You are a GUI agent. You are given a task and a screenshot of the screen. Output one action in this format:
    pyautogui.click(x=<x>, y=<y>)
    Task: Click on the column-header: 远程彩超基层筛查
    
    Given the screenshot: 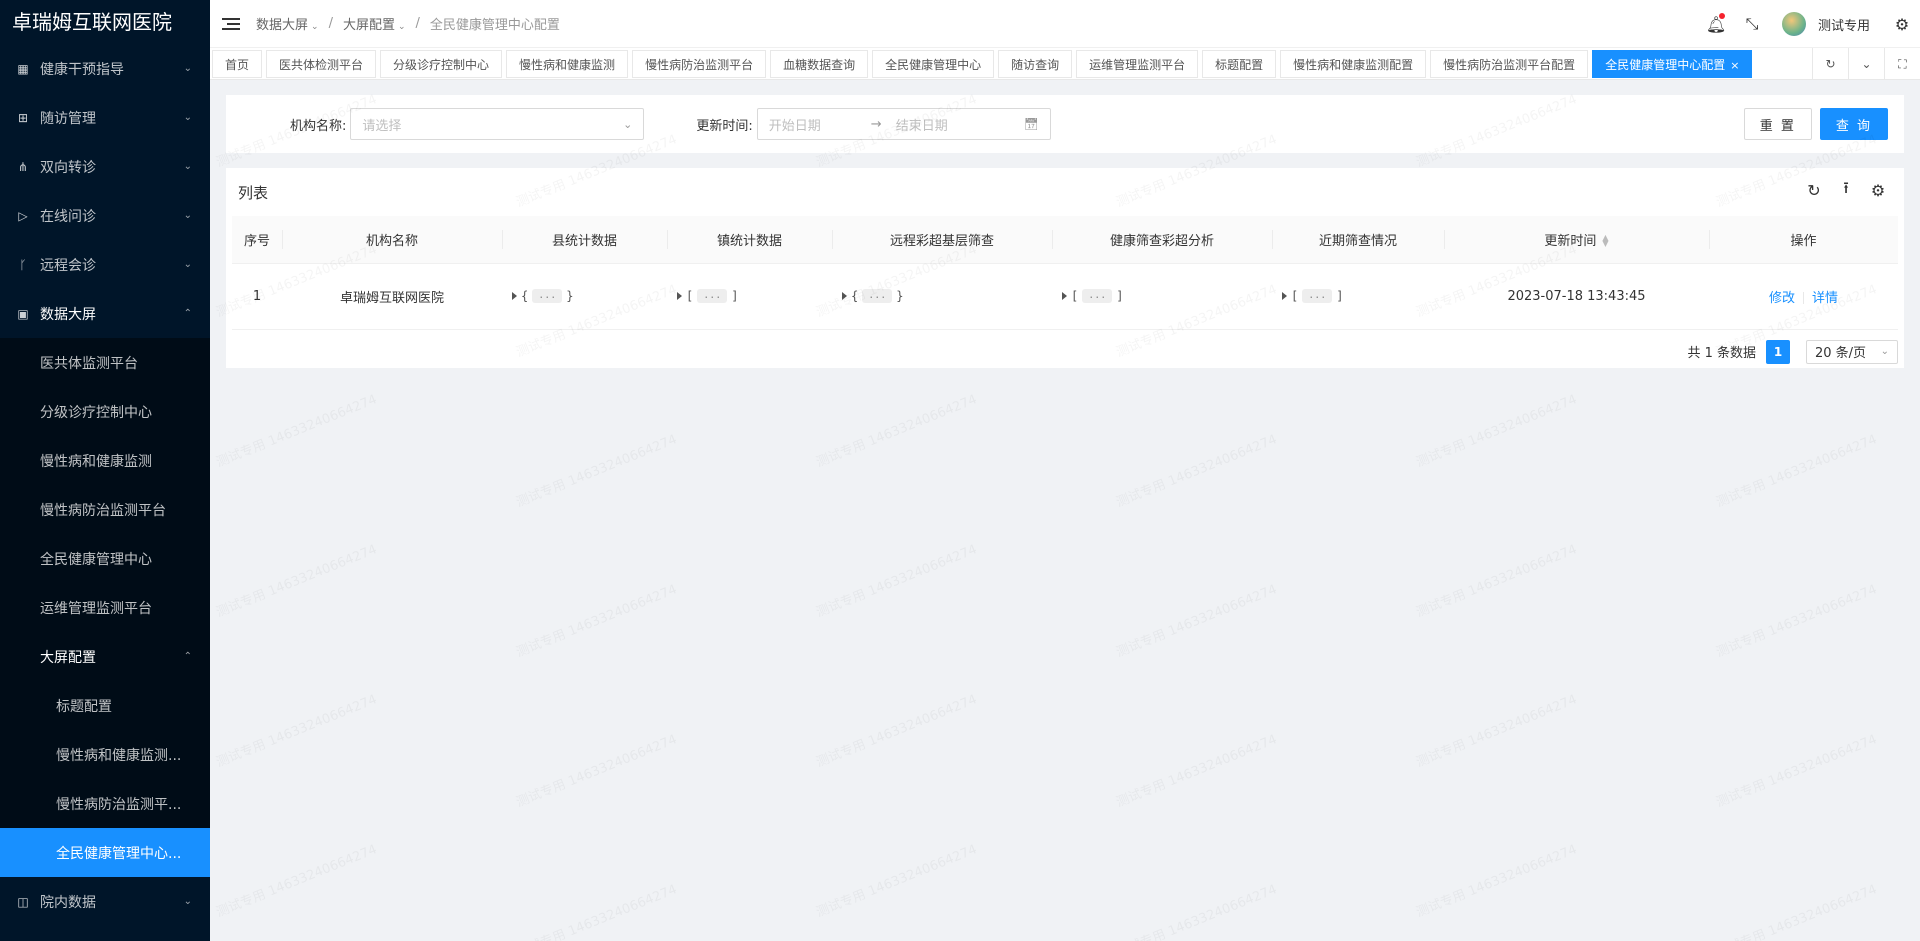 What is the action you would take?
    pyautogui.click(x=942, y=240)
    